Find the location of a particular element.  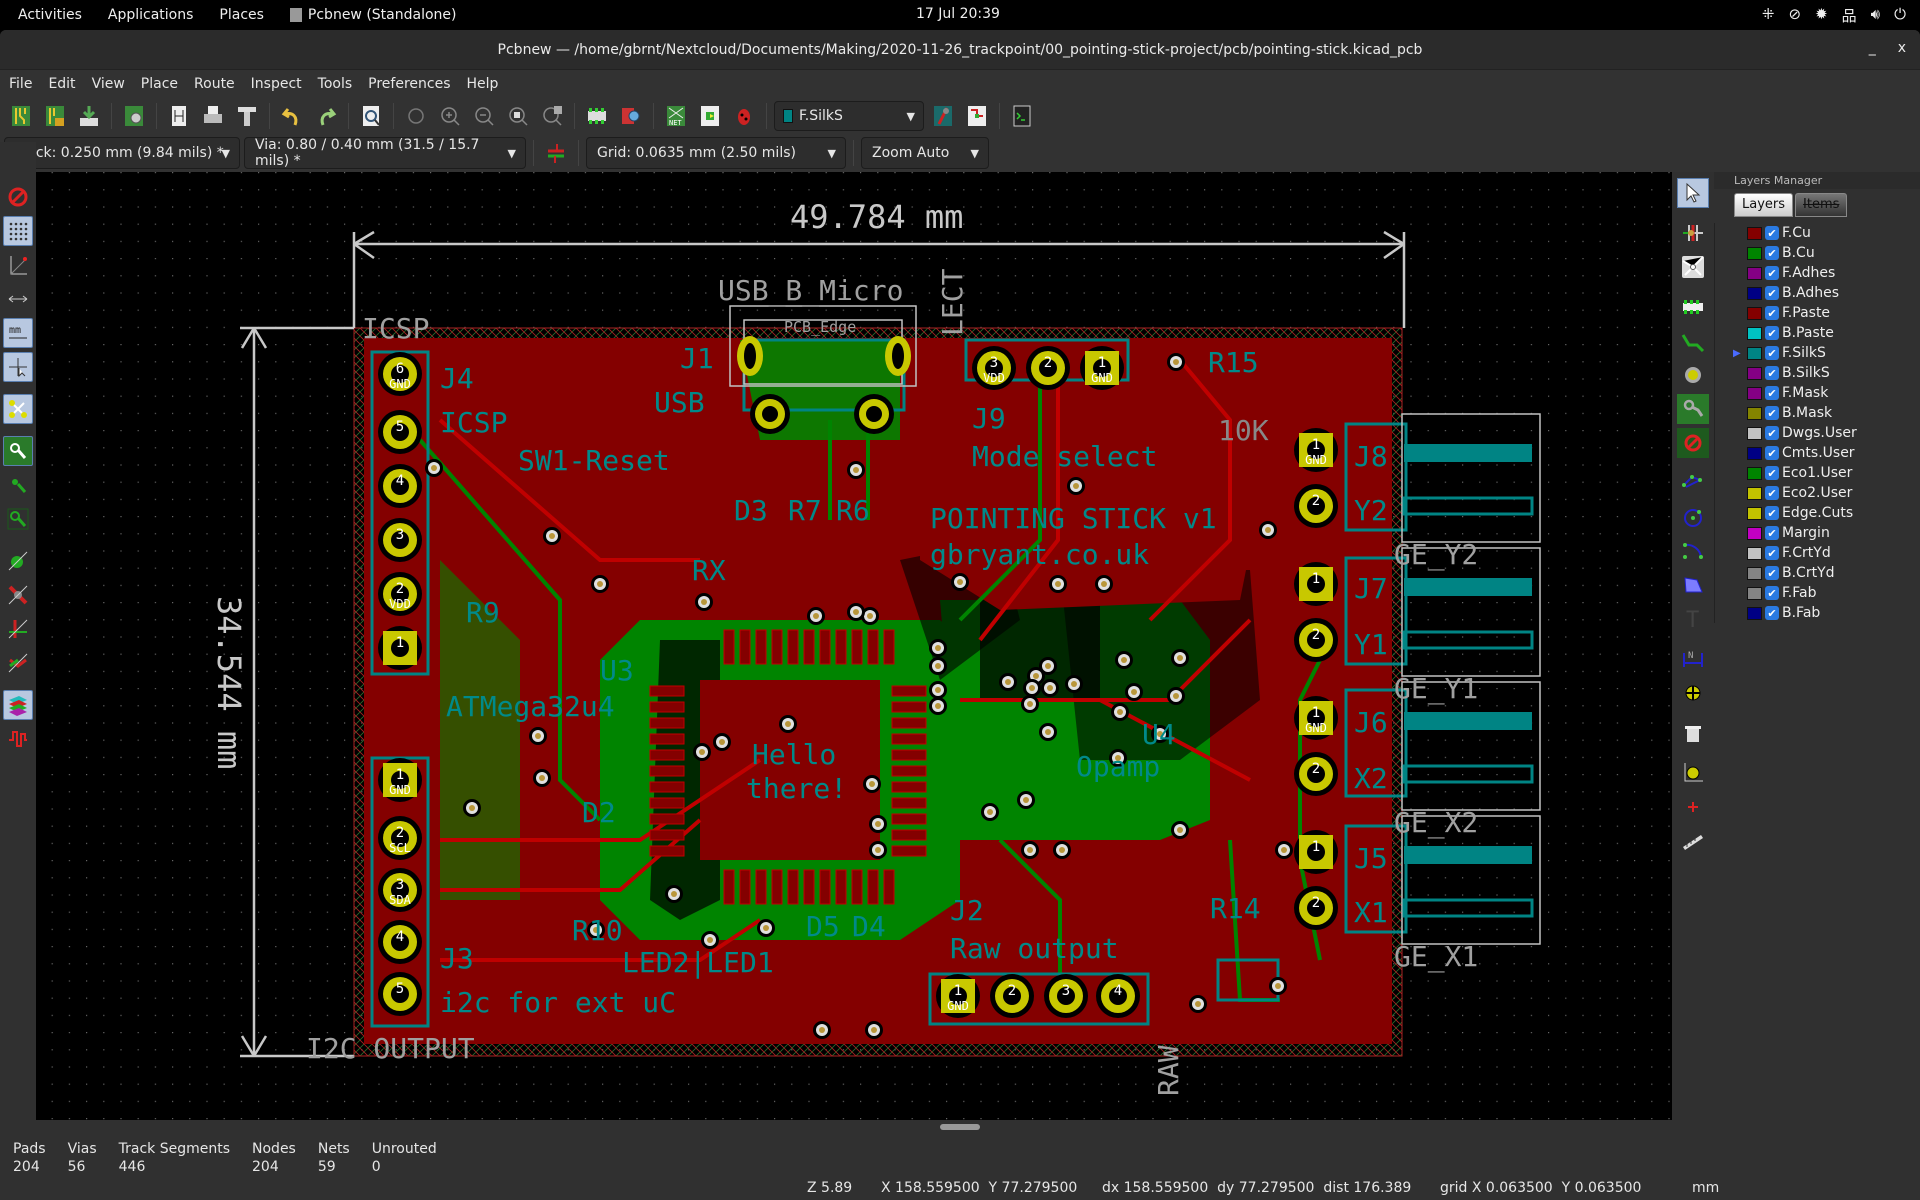

footprint-viewer-icon is located at coordinates (631, 116).